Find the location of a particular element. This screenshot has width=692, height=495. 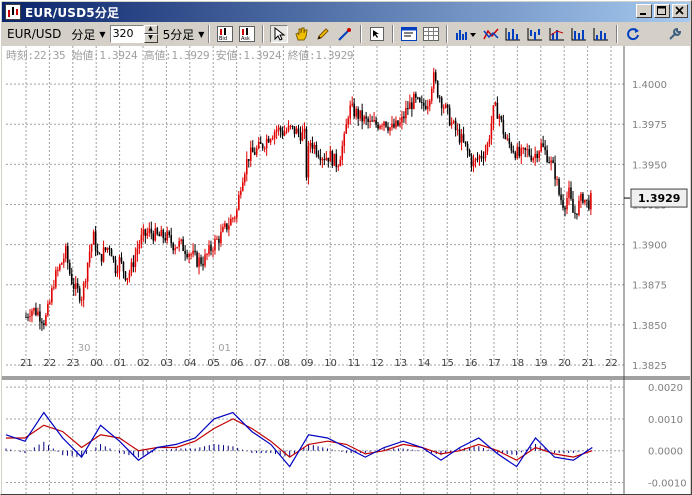

properties-button is located at coordinates (409, 34).